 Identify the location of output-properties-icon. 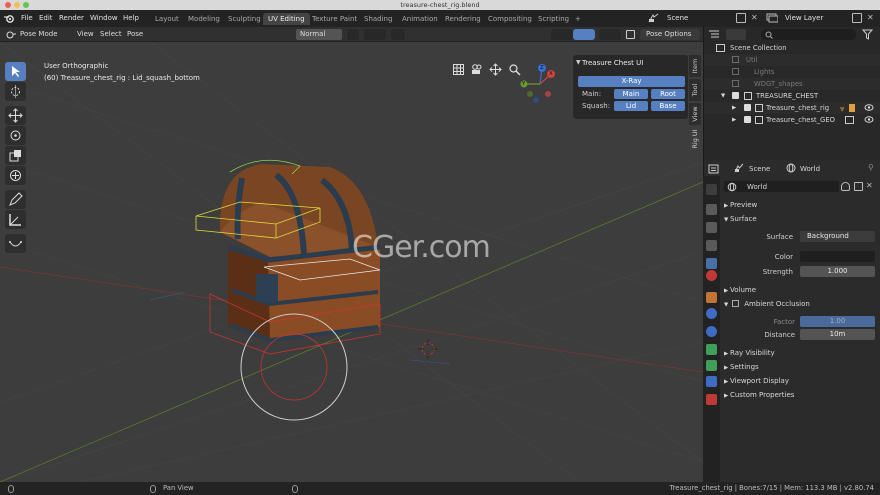
(711, 227).